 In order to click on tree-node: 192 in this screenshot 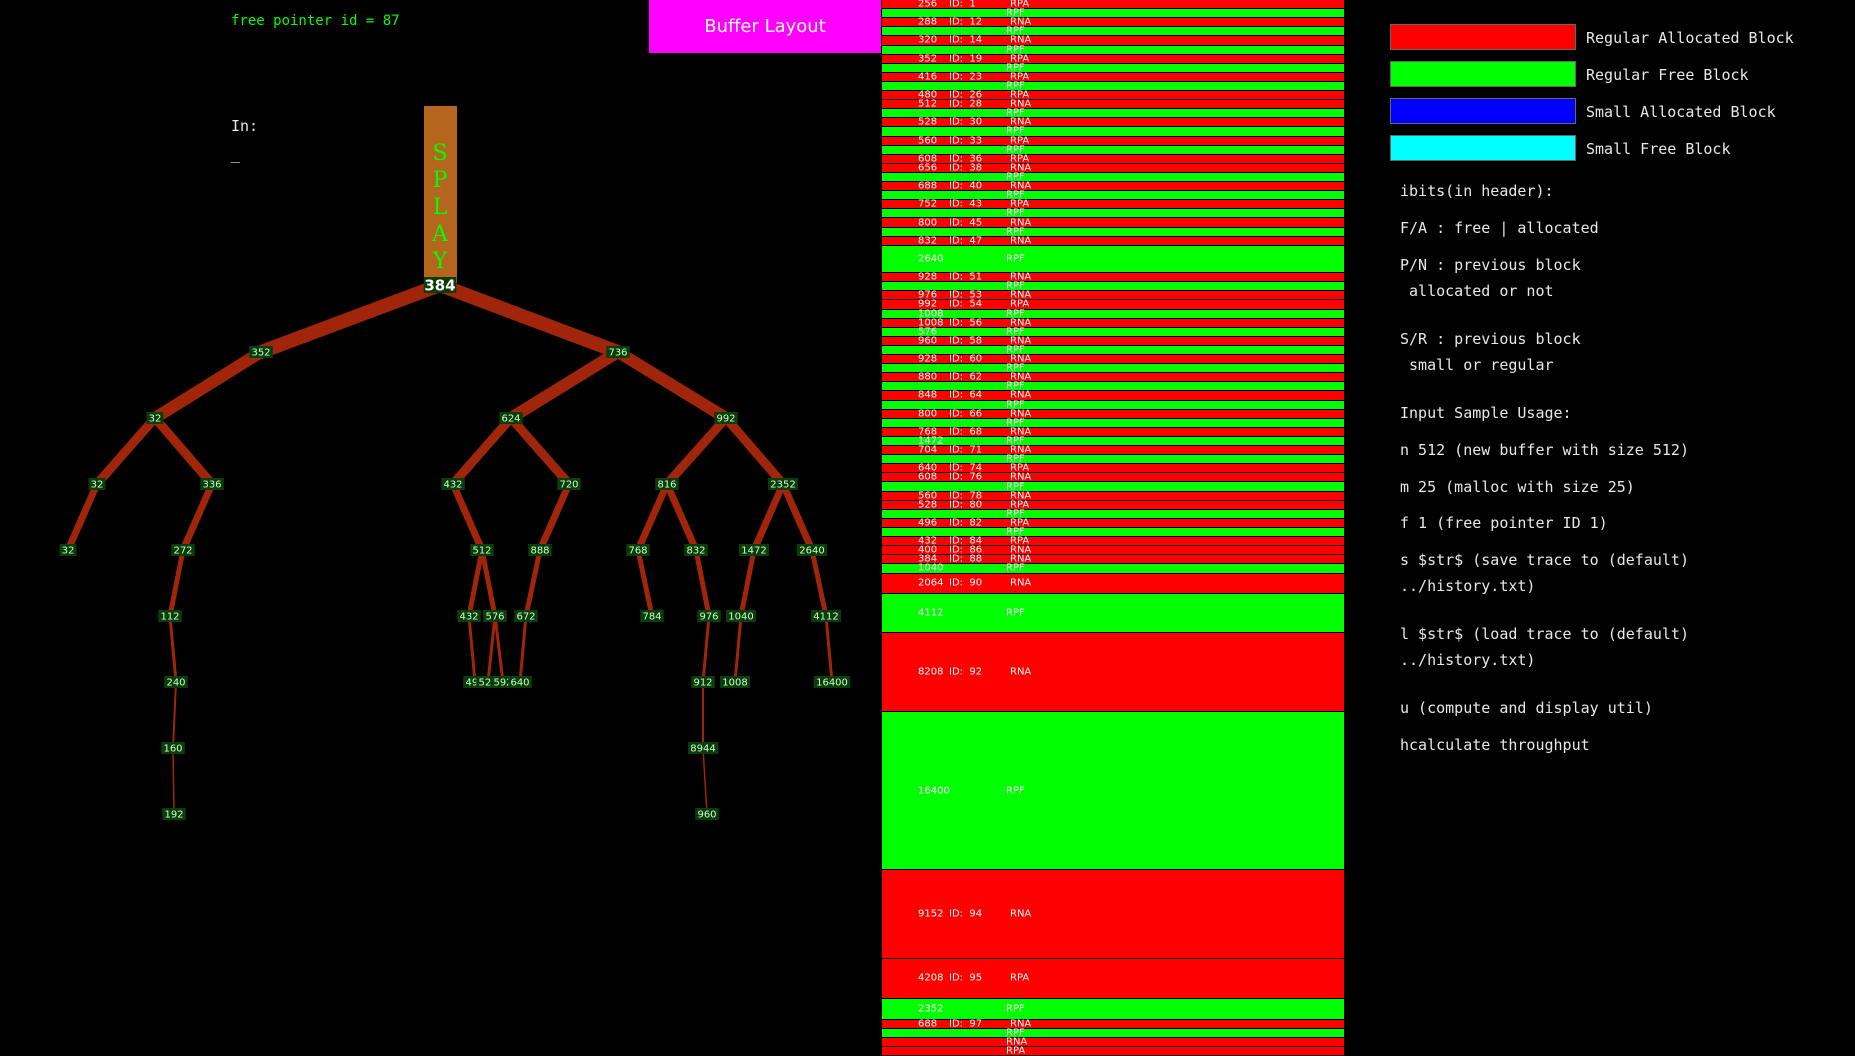, I will do `click(174, 814)`.